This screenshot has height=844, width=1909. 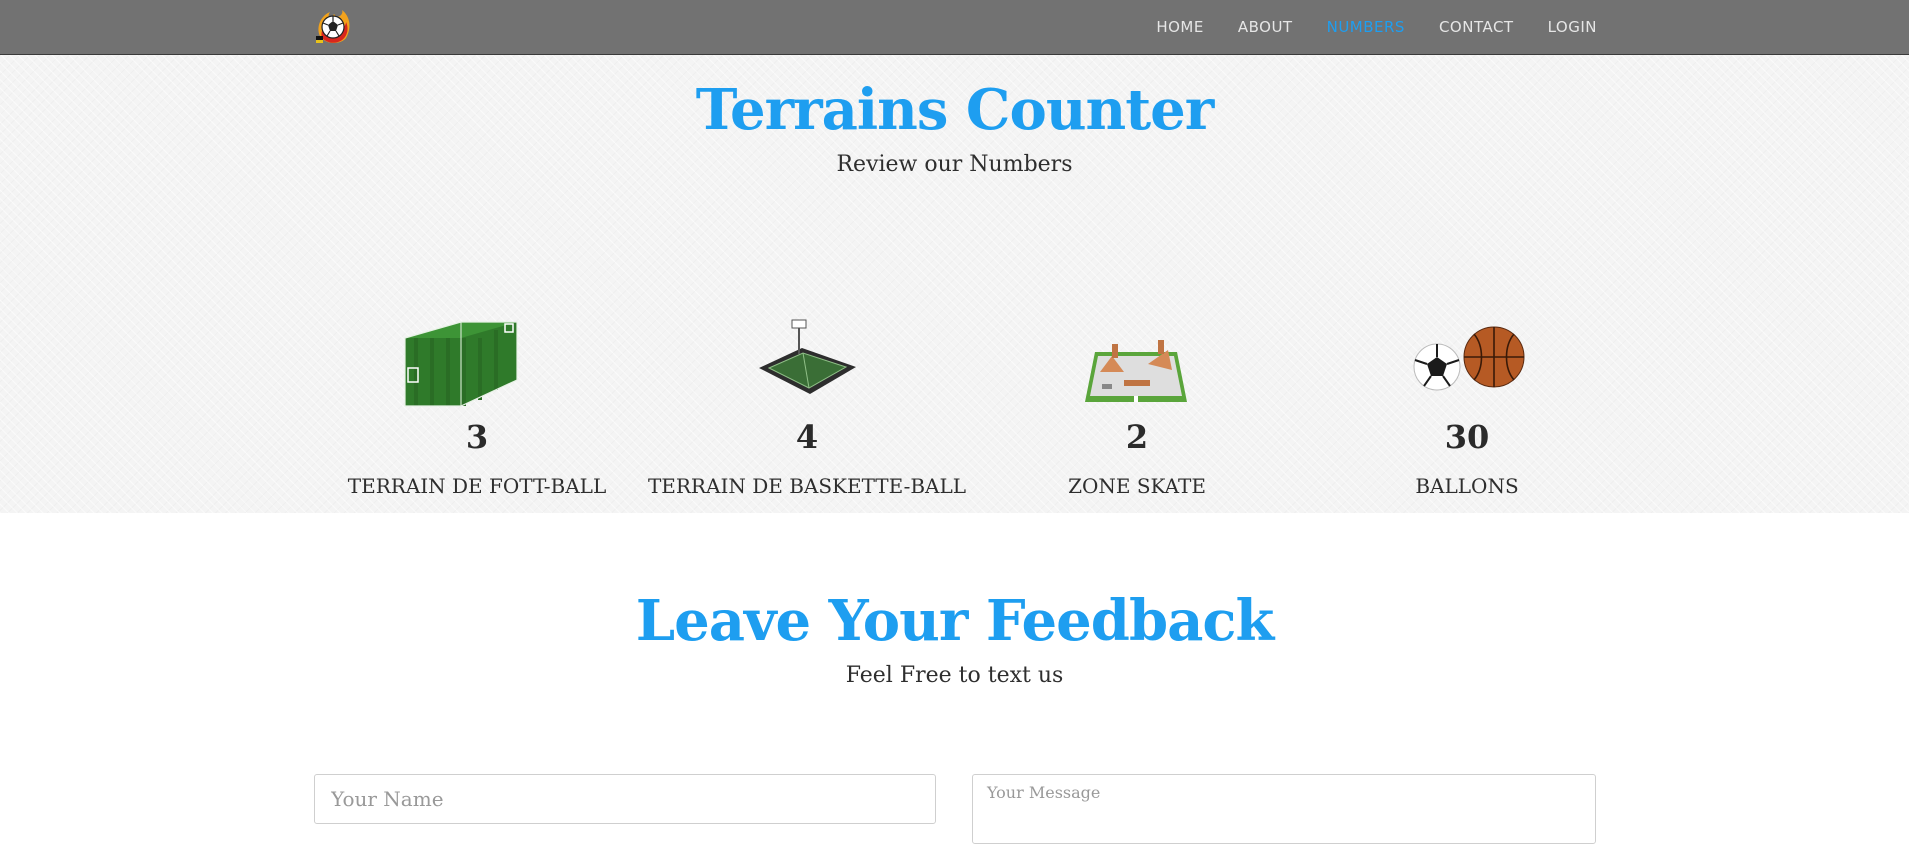 I want to click on balls-icon, so click(x=1469, y=358).